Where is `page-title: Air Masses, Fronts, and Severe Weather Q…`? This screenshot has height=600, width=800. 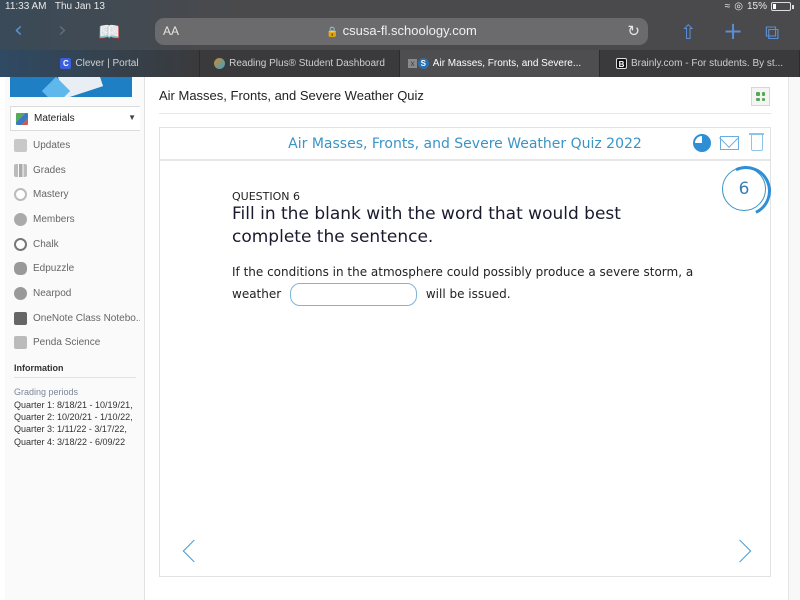
page-title: Air Masses, Fronts, and Severe Weather Q… is located at coordinates (291, 95).